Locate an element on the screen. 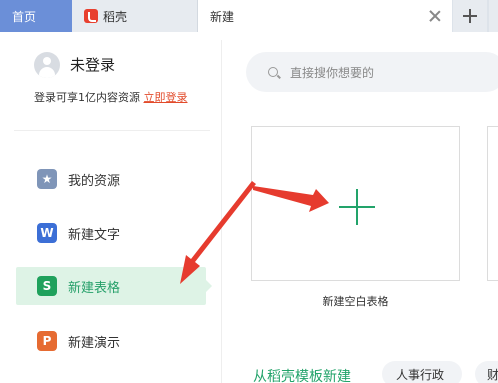 This screenshot has height=383, width=498. avatar is located at coordinates (47, 65).